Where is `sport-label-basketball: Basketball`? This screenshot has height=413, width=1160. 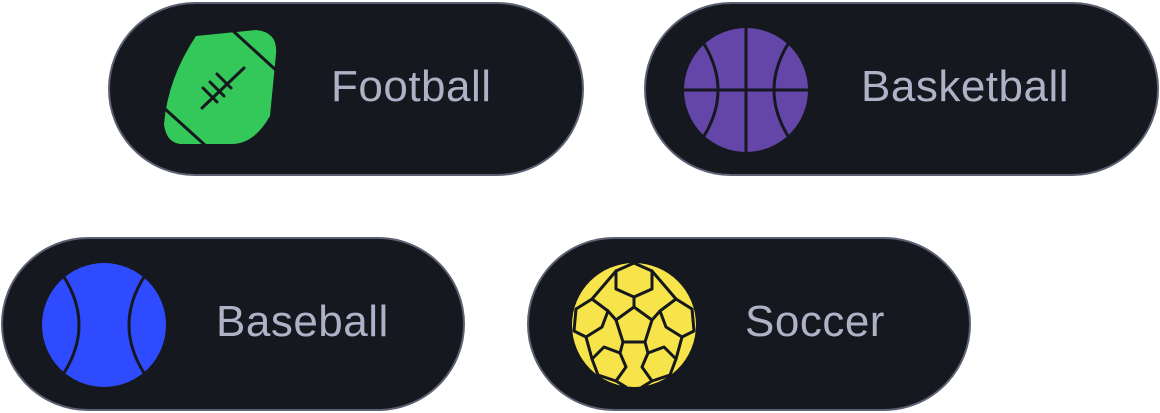
sport-label-basketball: Basketball is located at coordinates (965, 86).